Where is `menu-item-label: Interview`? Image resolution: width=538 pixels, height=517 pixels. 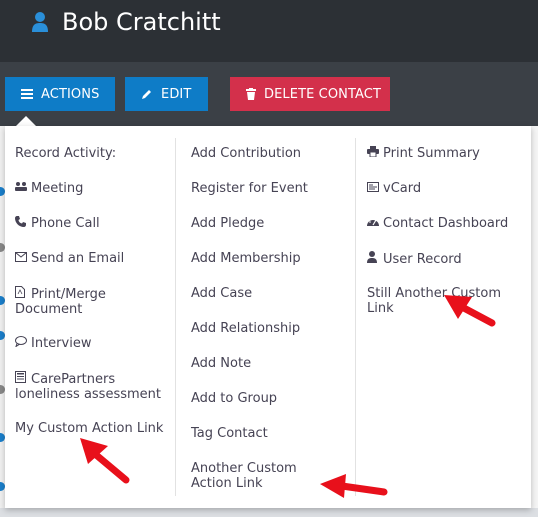
menu-item-label: Interview is located at coordinates (61, 343).